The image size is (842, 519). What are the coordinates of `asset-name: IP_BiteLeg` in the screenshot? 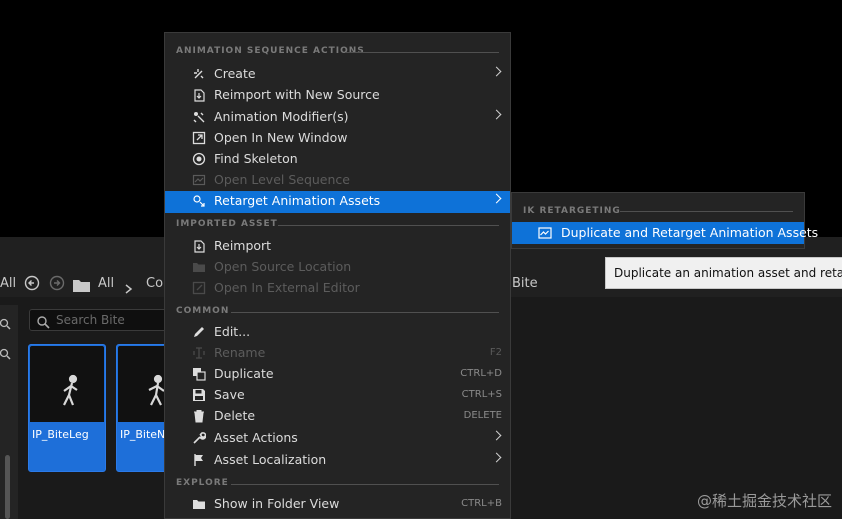 It's located at (60, 434).